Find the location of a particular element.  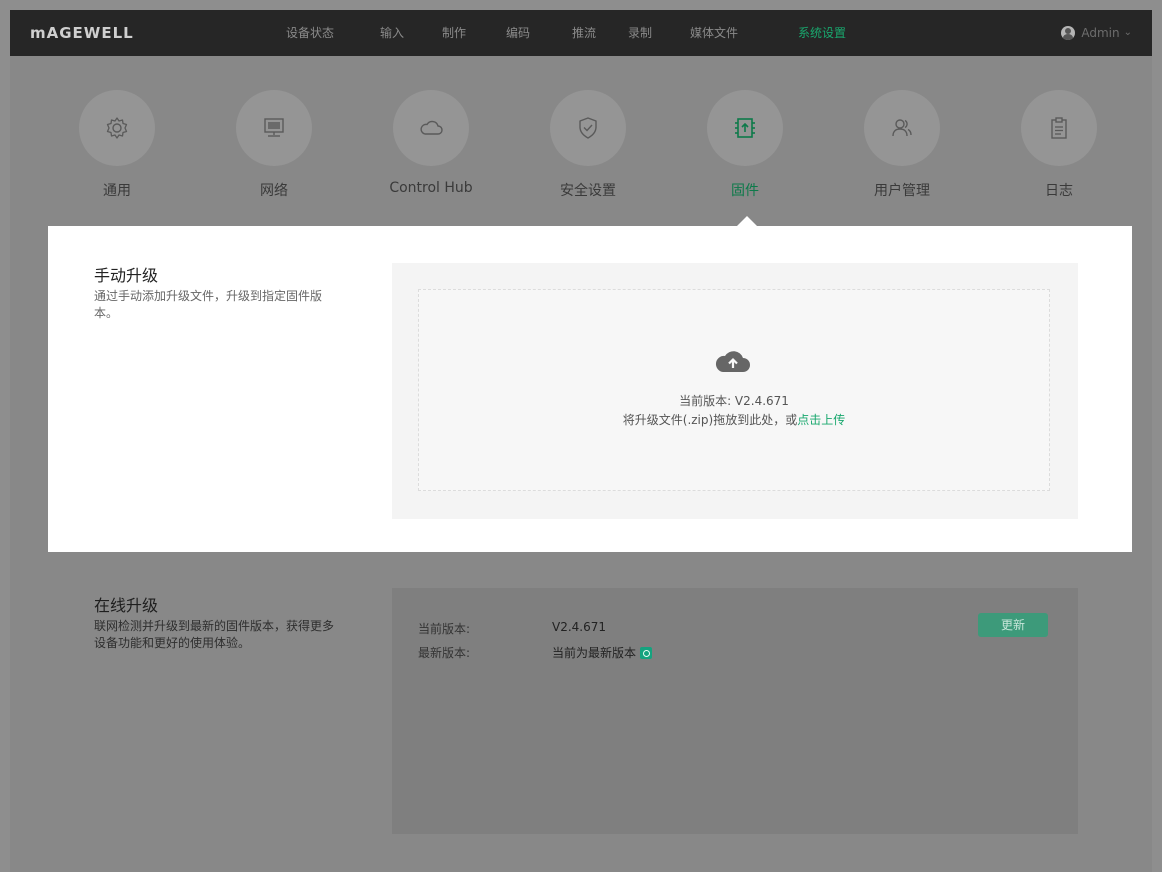

chevron-down-icon: ⌄ is located at coordinates (1127, 32).